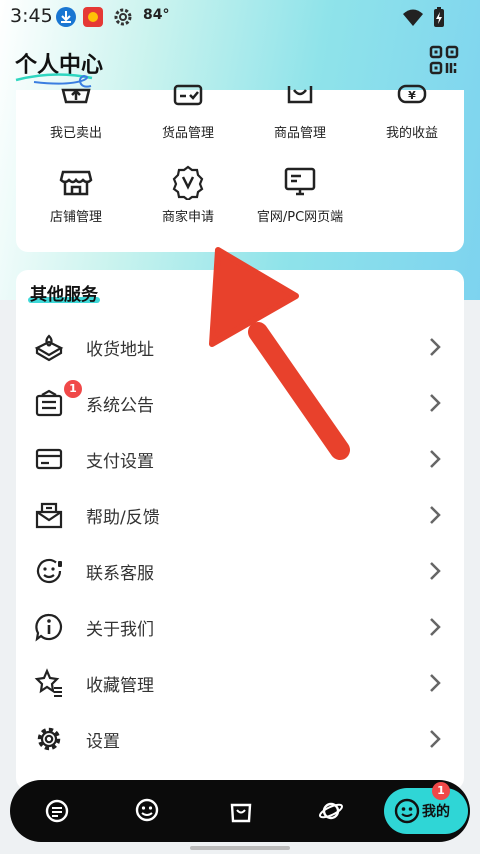 This screenshot has height=854, width=480. What do you see at coordinates (120, 406) in the screenshot?
I see `service-label: 系统公告` at bounding box center [120, 406].